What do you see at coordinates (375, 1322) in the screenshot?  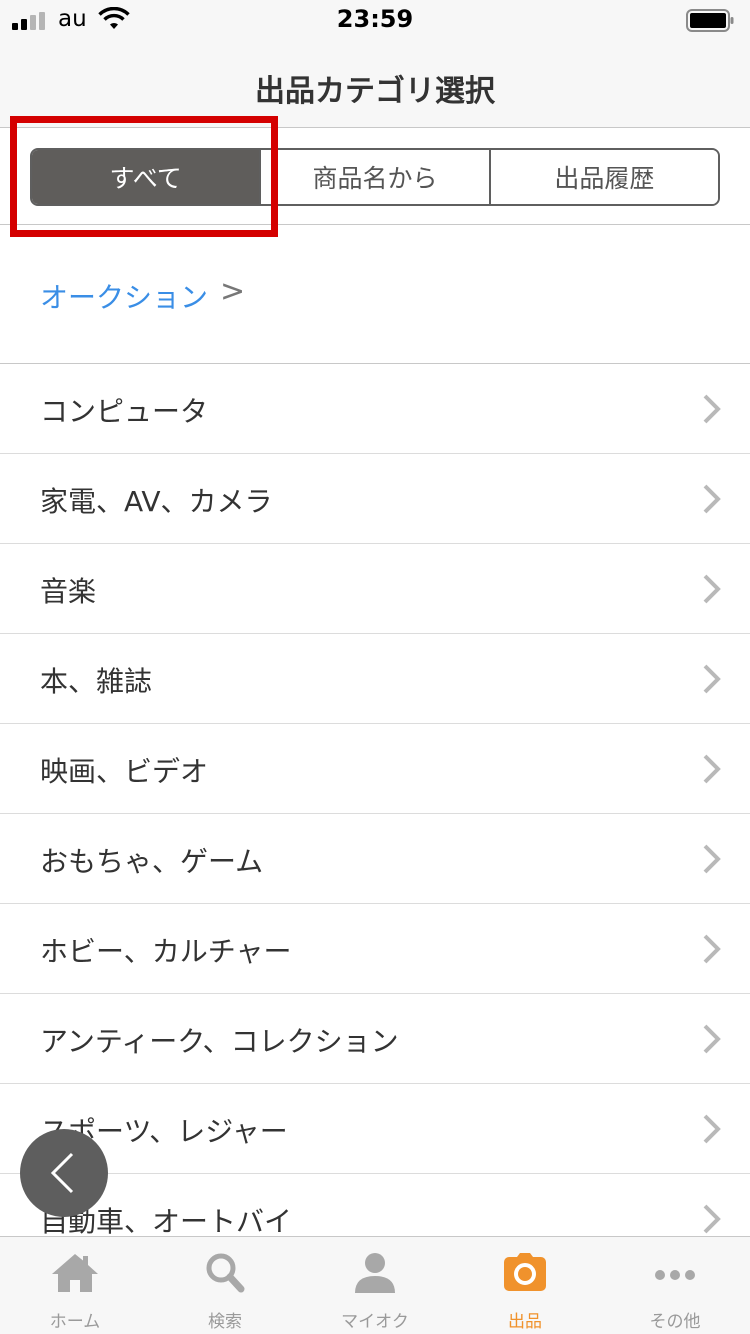 I see `tab-label: マイオク` at bounding box center [375, 1322].